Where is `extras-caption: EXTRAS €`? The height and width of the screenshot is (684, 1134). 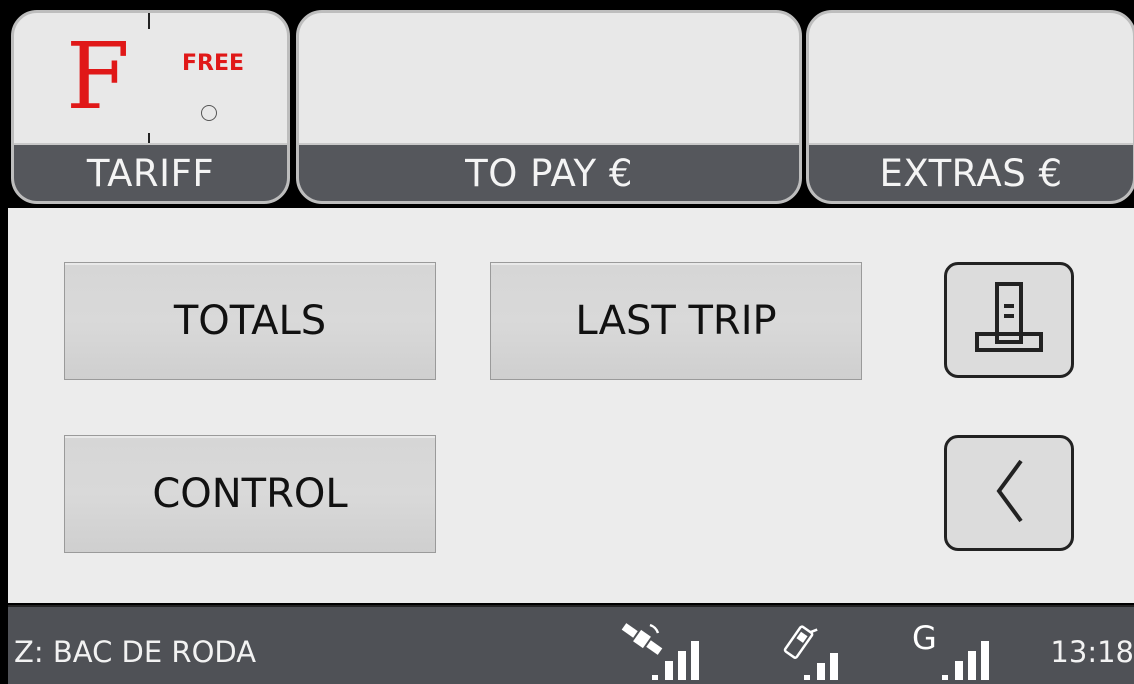
extras-caption: EXTRAS € is located at coordinates (971, 172).